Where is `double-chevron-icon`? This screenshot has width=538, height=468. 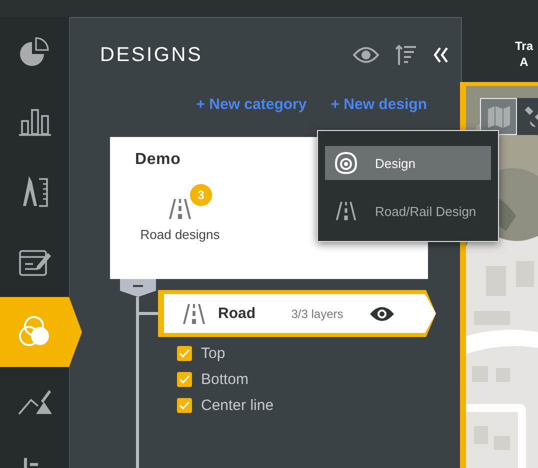
double-chevron-icon is located at coordinates (441, 55).